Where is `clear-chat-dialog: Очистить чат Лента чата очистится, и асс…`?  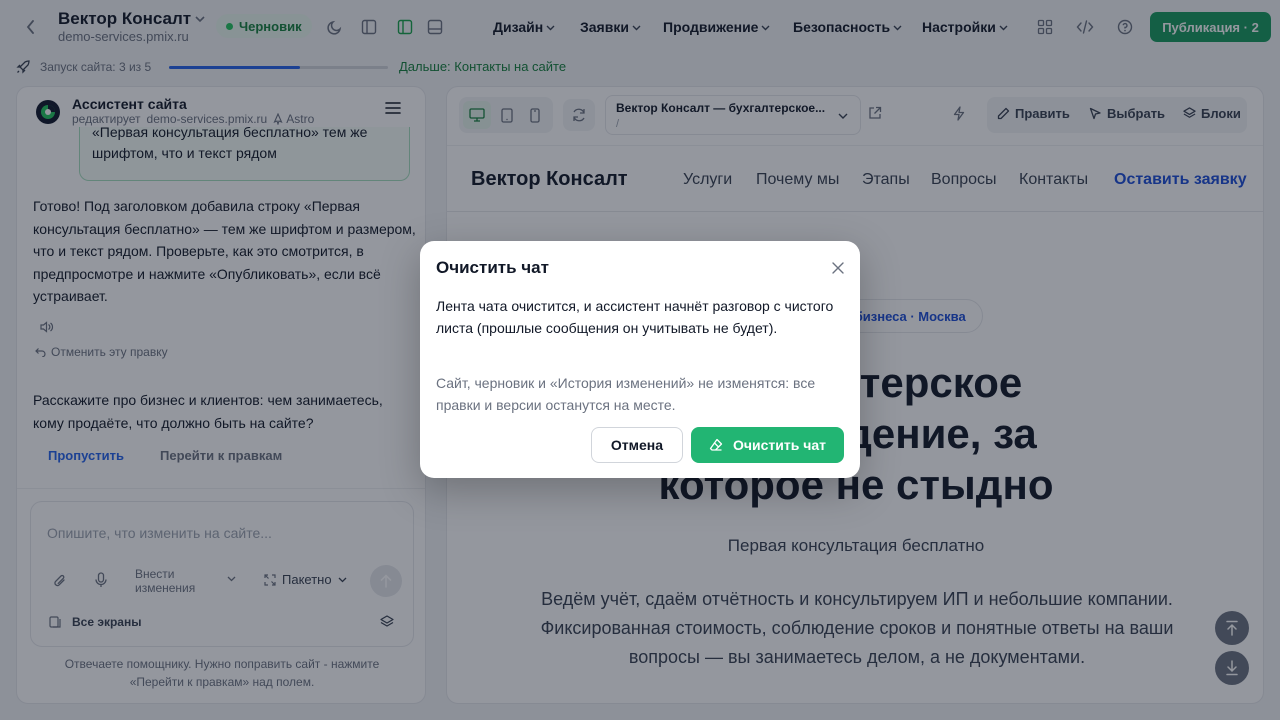 clear-chat-dialog: Очистить чат Лента чата очистится, и асс… is located at coordinates (640, 359).